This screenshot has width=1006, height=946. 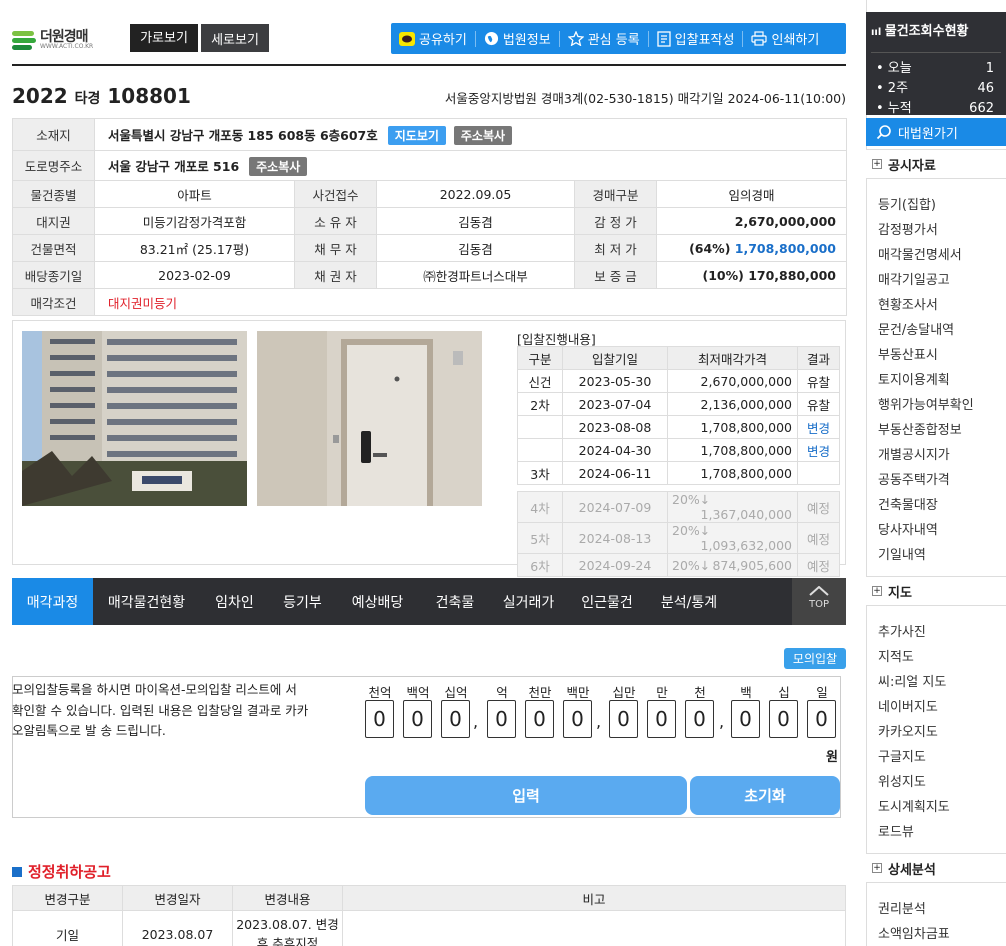 What do you see at coordinates (526, 795) in the screenshot?
I see `submit-bid-button: 입력` at bounding box center [526, 795].